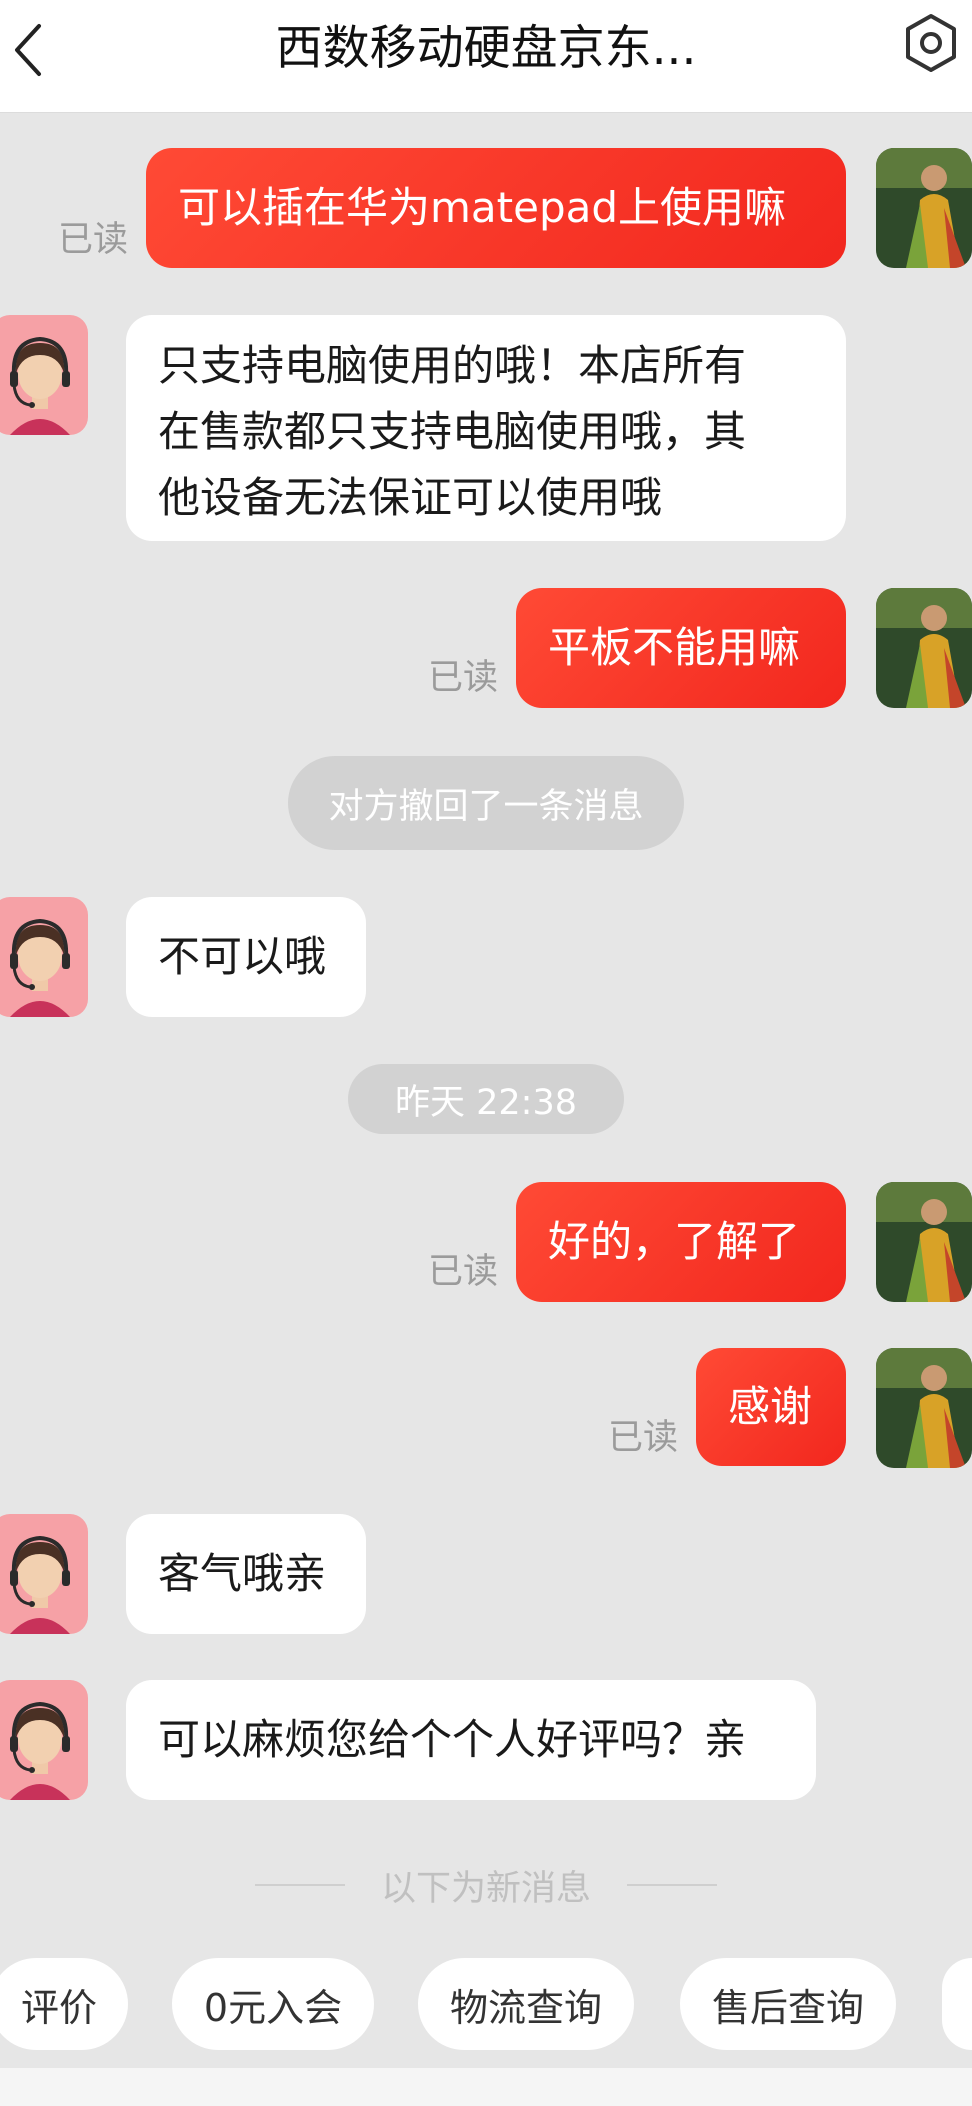 This screenshot has width=972, height=2106. I want to click on new-messages-label: 以下为新消息, so click(485, 1888).